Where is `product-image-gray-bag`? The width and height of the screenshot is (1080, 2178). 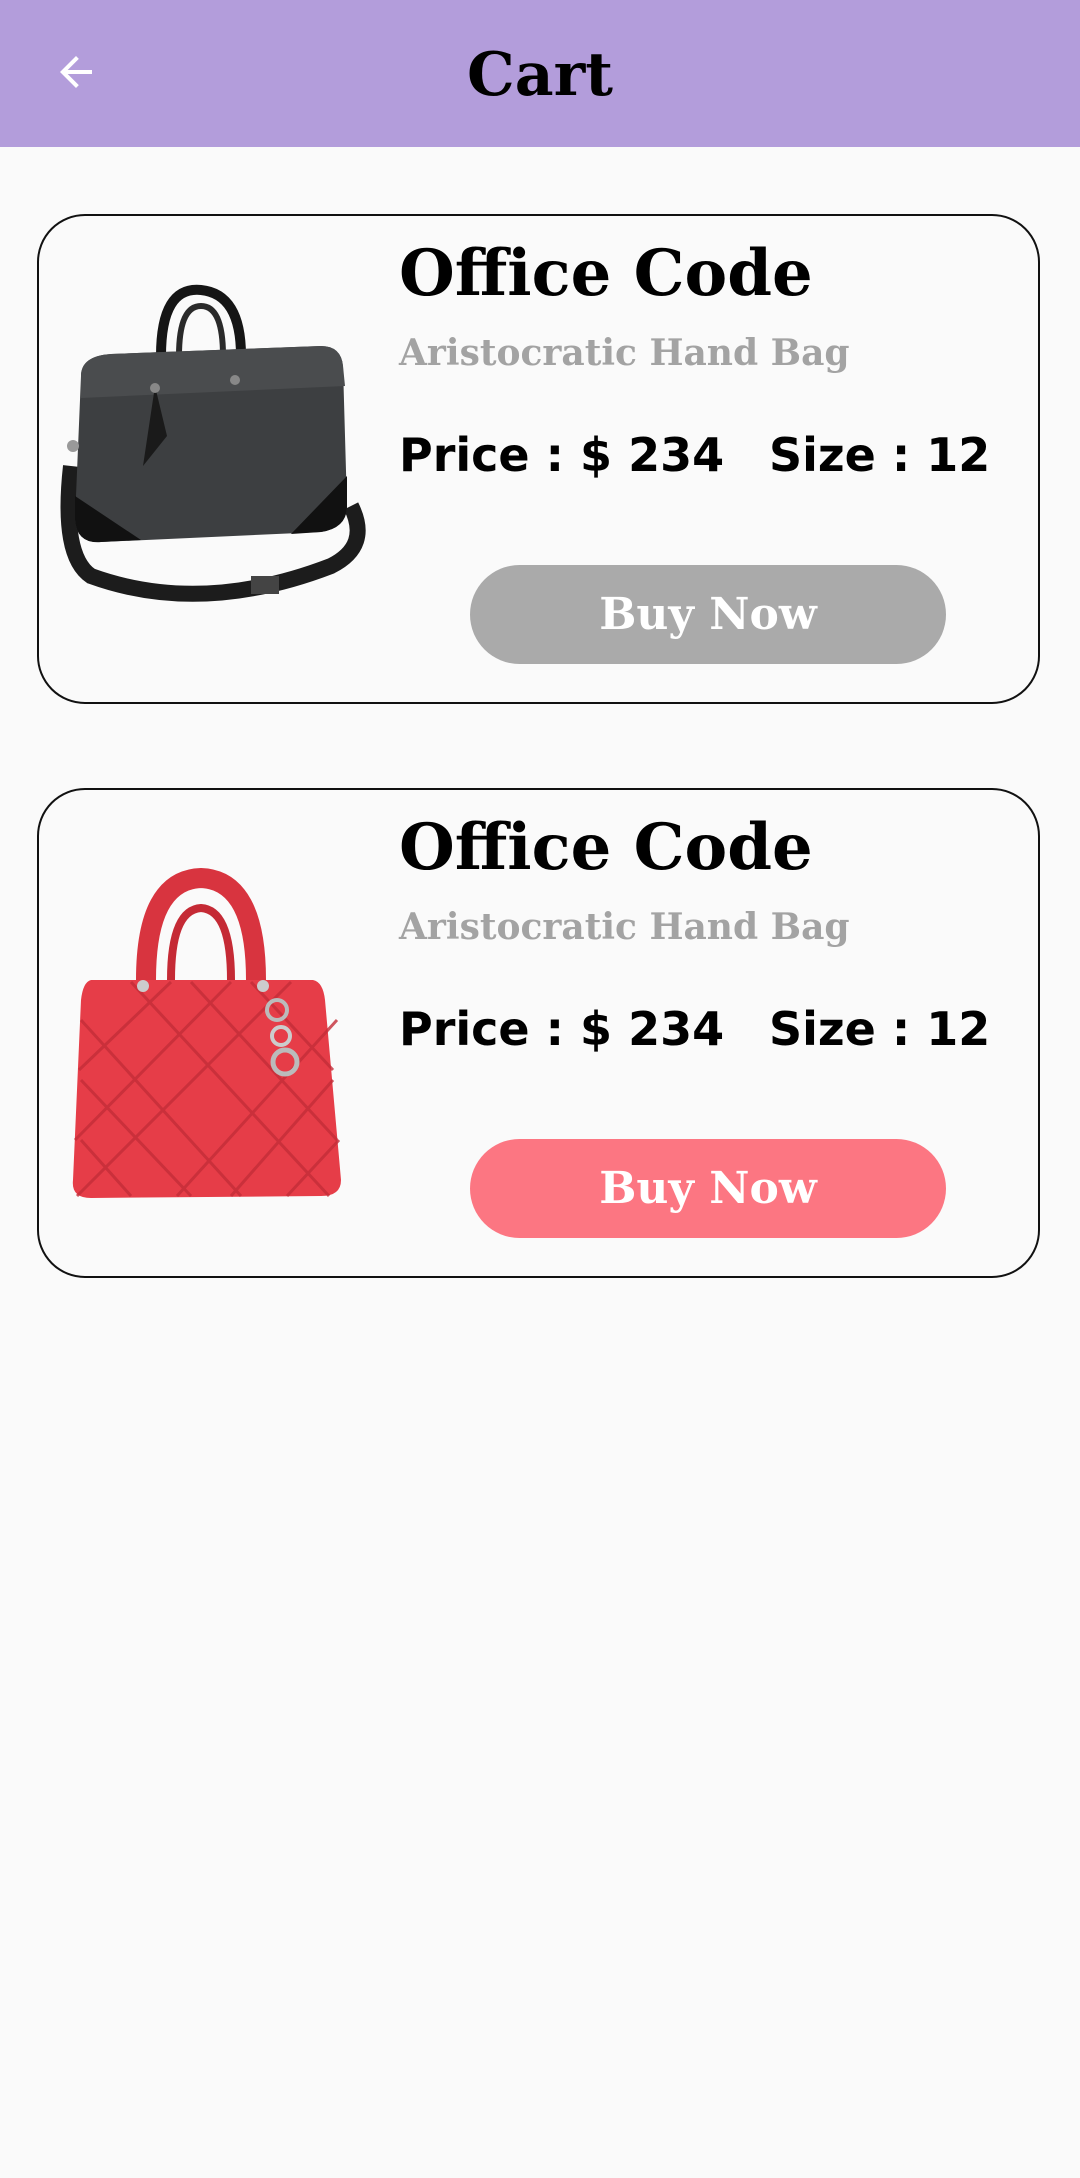
product-image-gray-bag is located at coordinates (213, 443).